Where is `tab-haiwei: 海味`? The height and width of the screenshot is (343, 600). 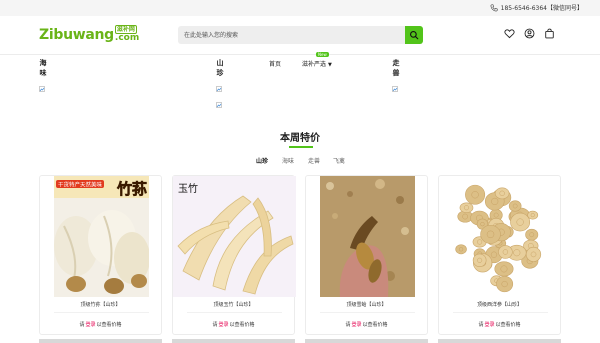
tab-haiwei: 海味 is located at coordinates (288, 160).